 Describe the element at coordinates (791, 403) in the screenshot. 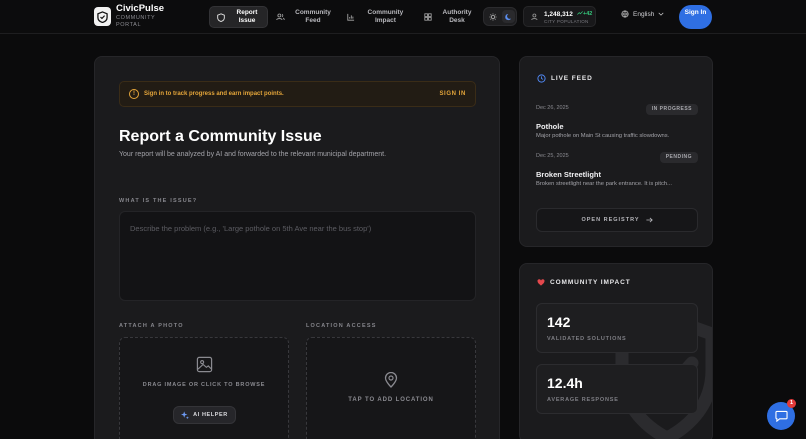

I see `notification-badge: 1` at that location.